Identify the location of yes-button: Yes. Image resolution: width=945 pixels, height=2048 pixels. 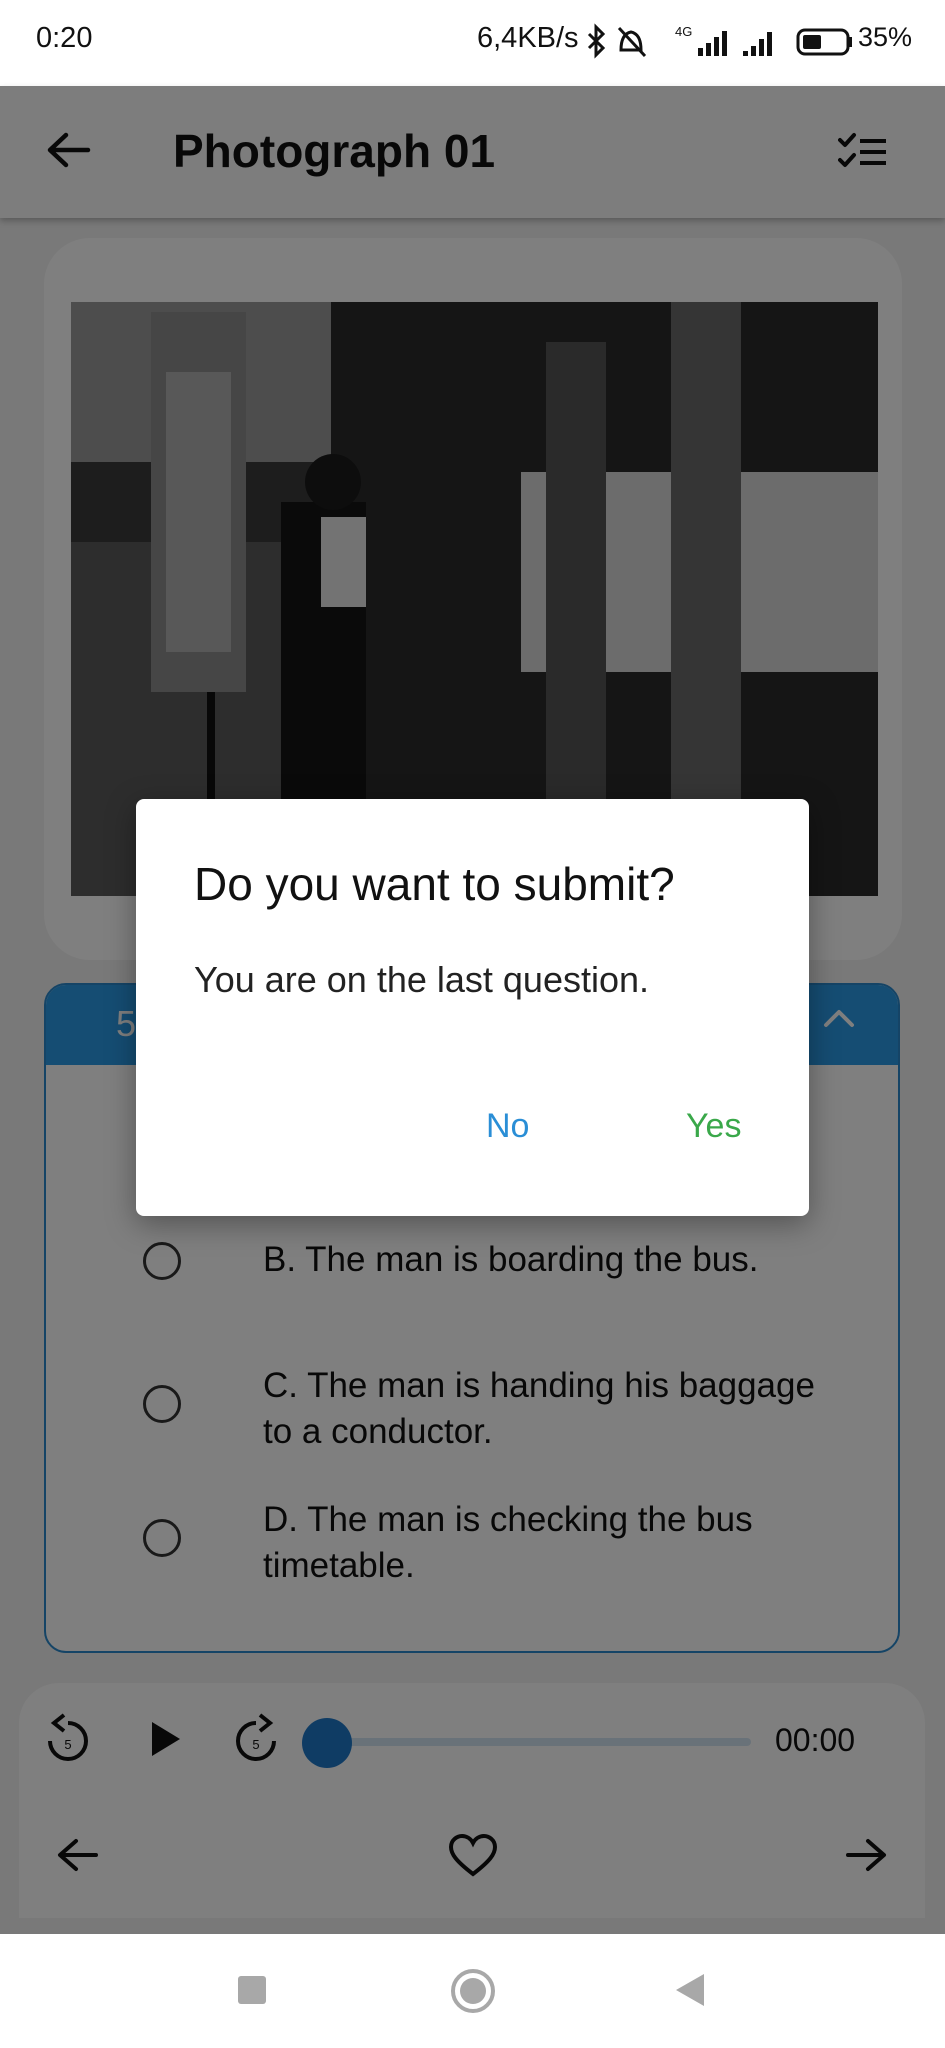
(713, 1126).